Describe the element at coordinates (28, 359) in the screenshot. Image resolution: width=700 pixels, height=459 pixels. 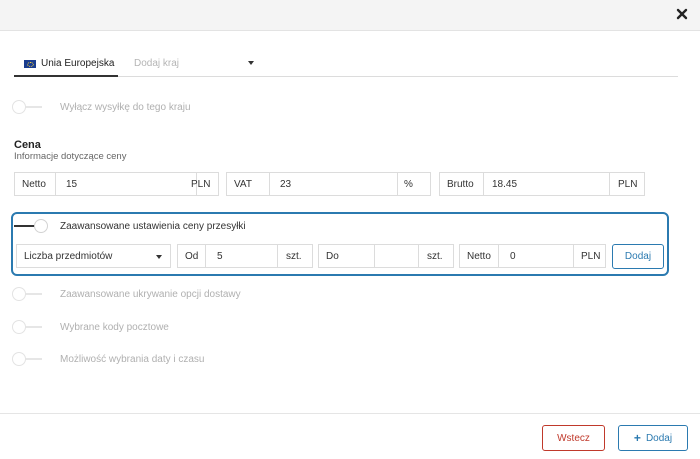
I see `date-time-toggle` at that location.